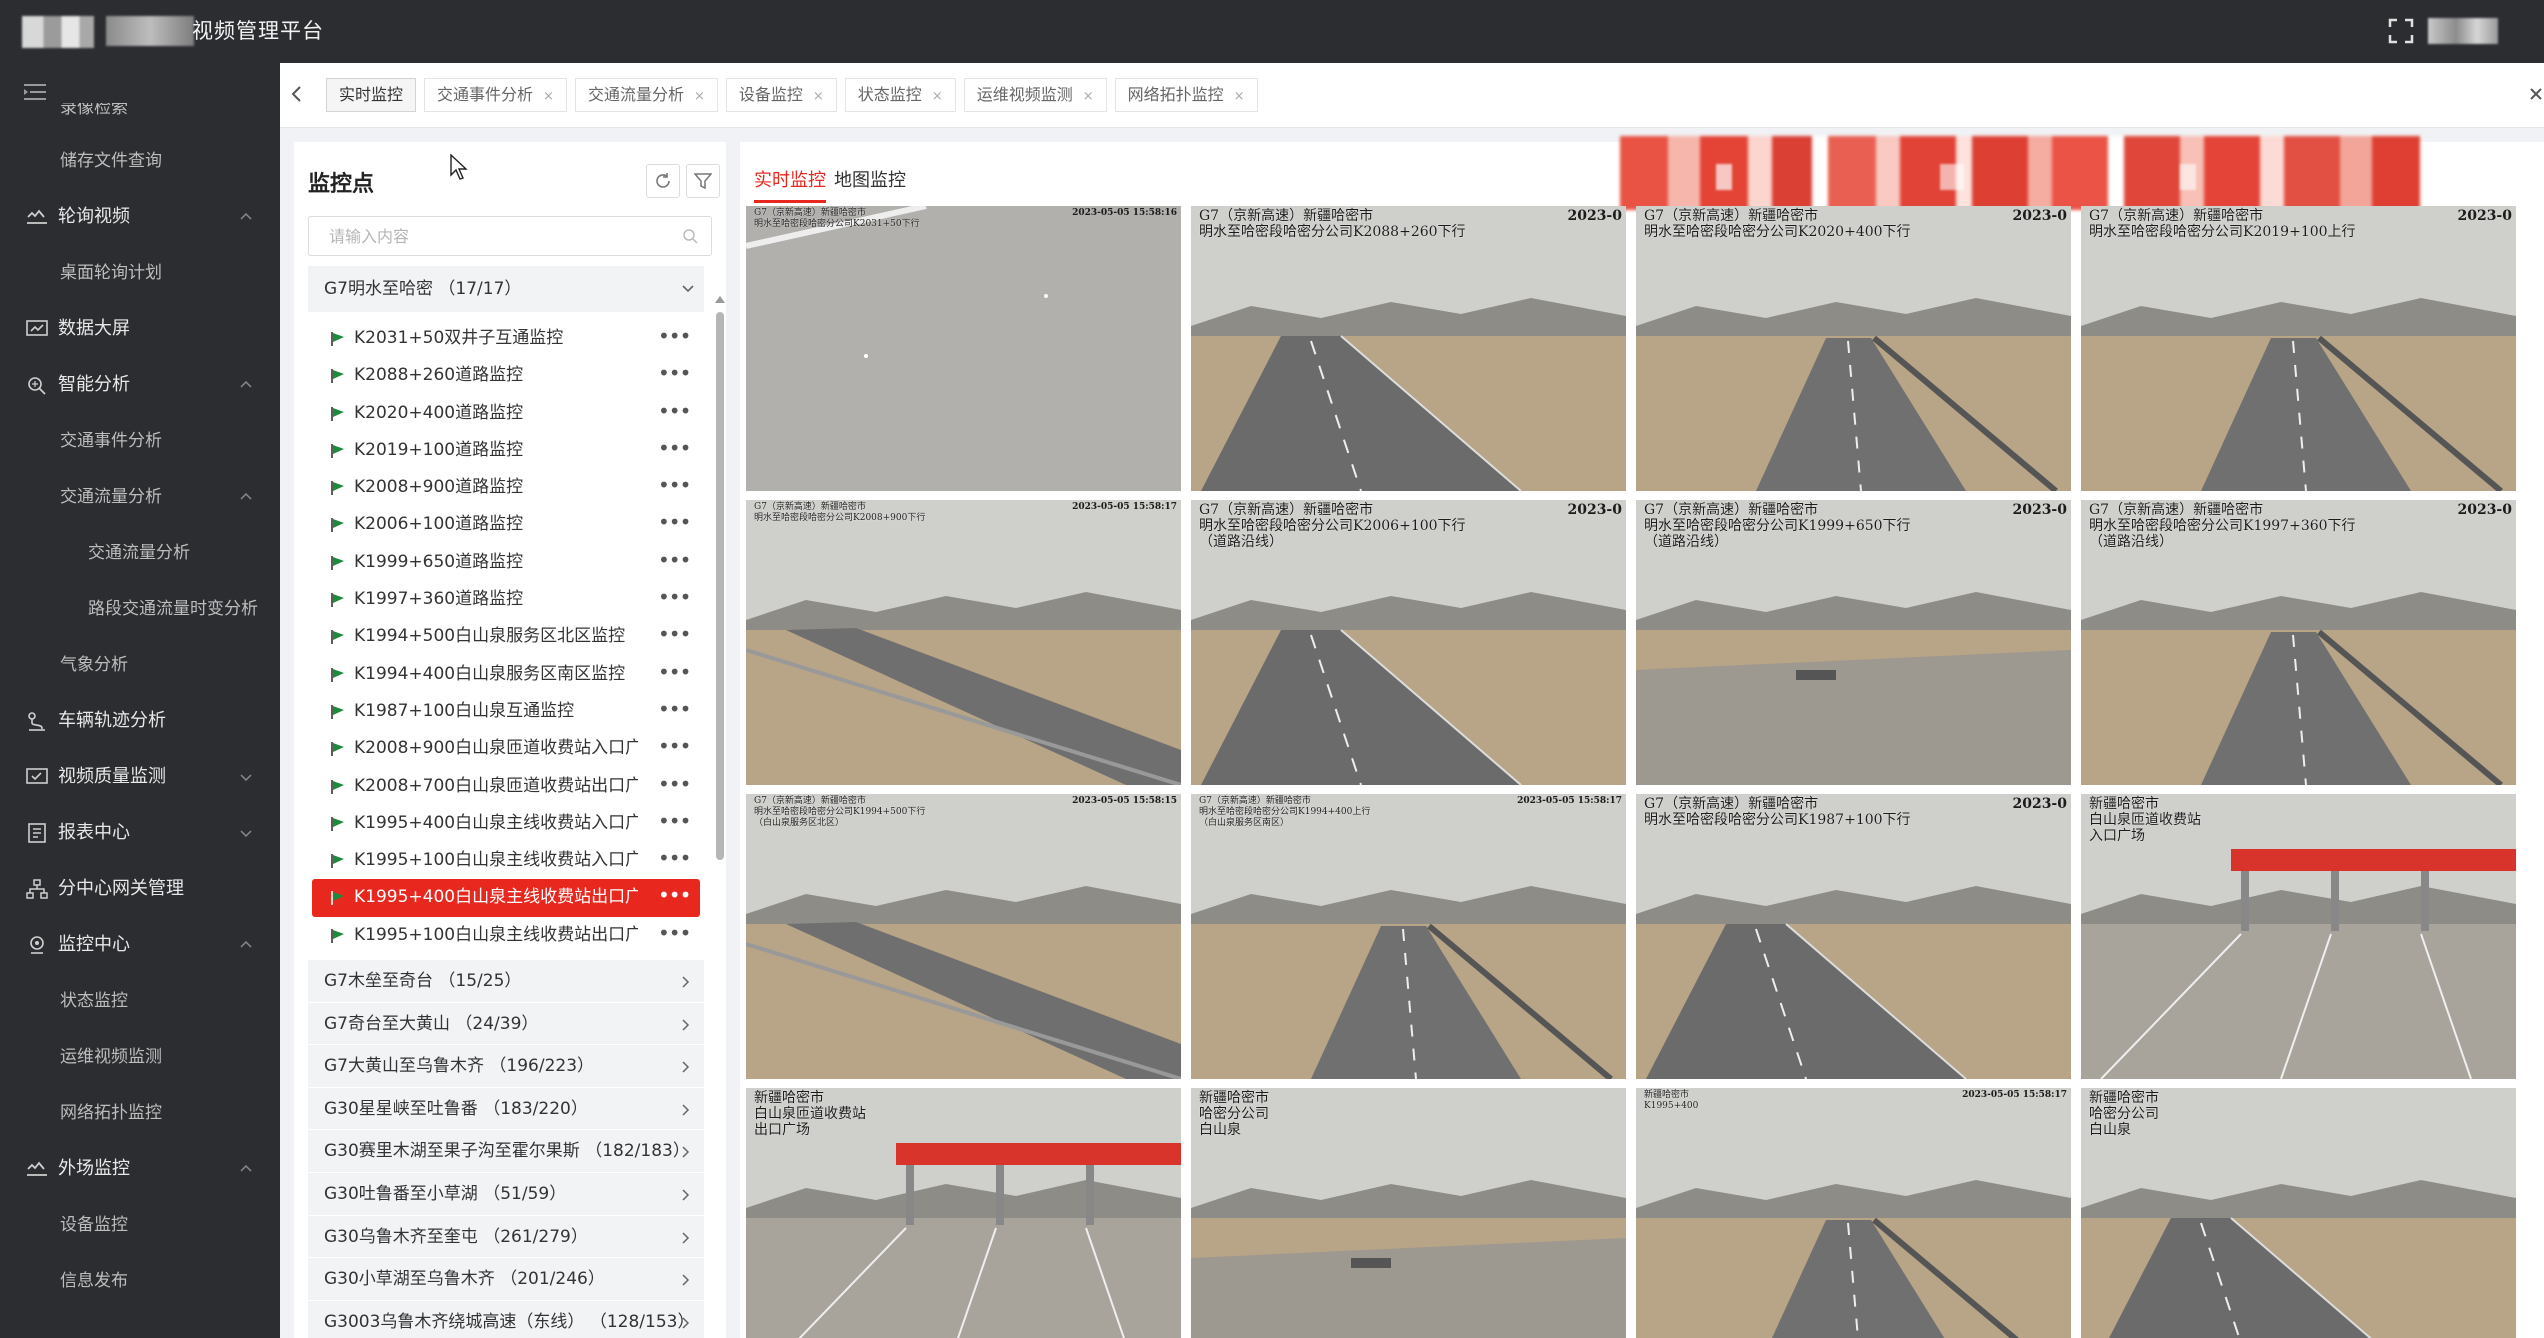 The height and width of the screenshot is (1338, 2544). What do you see at coordinates (140, 441) in the screenshot?
I see `sidebar-item-5: 交通事件分析` at bounding box center [140, 441].